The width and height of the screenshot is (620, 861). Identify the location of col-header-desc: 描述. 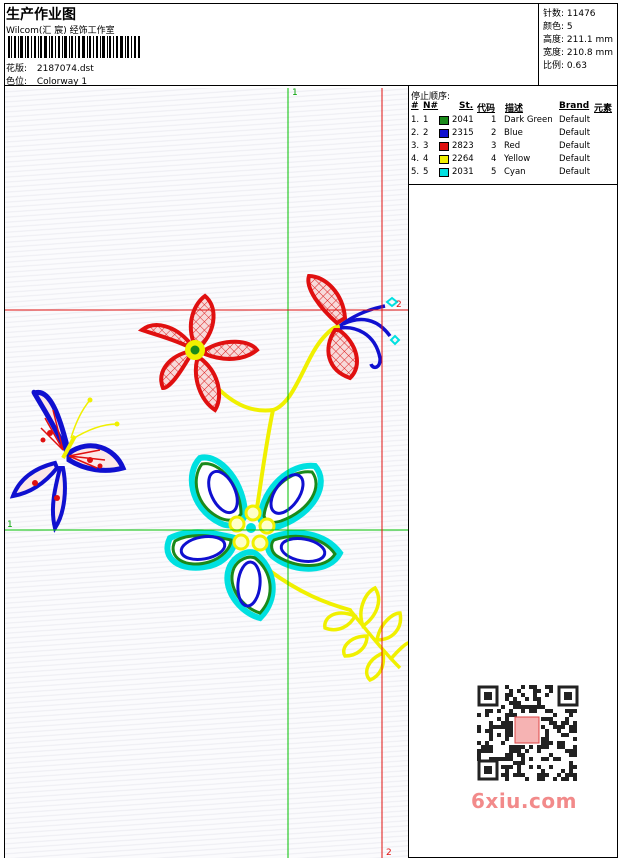
(514, 109).